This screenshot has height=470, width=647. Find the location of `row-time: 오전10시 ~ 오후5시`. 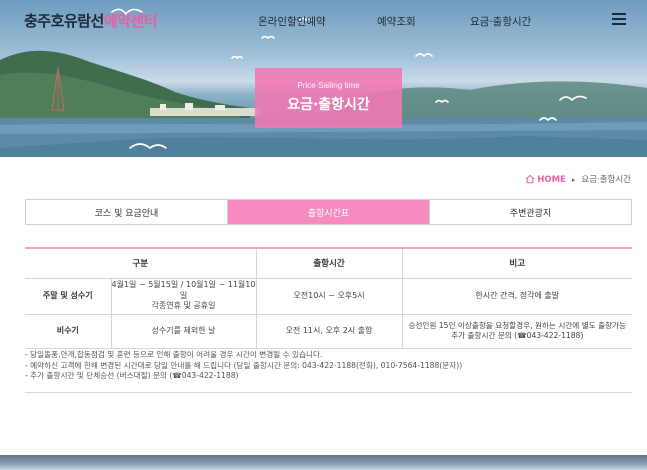

row-time: 오전10시 ~ 오후5시 is located at coordinates (328, 296).